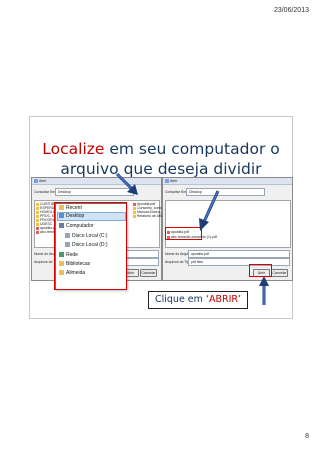  Describe the element at coordinates (307, 436) in the screenshot. I see `page-number: 8` at that location.